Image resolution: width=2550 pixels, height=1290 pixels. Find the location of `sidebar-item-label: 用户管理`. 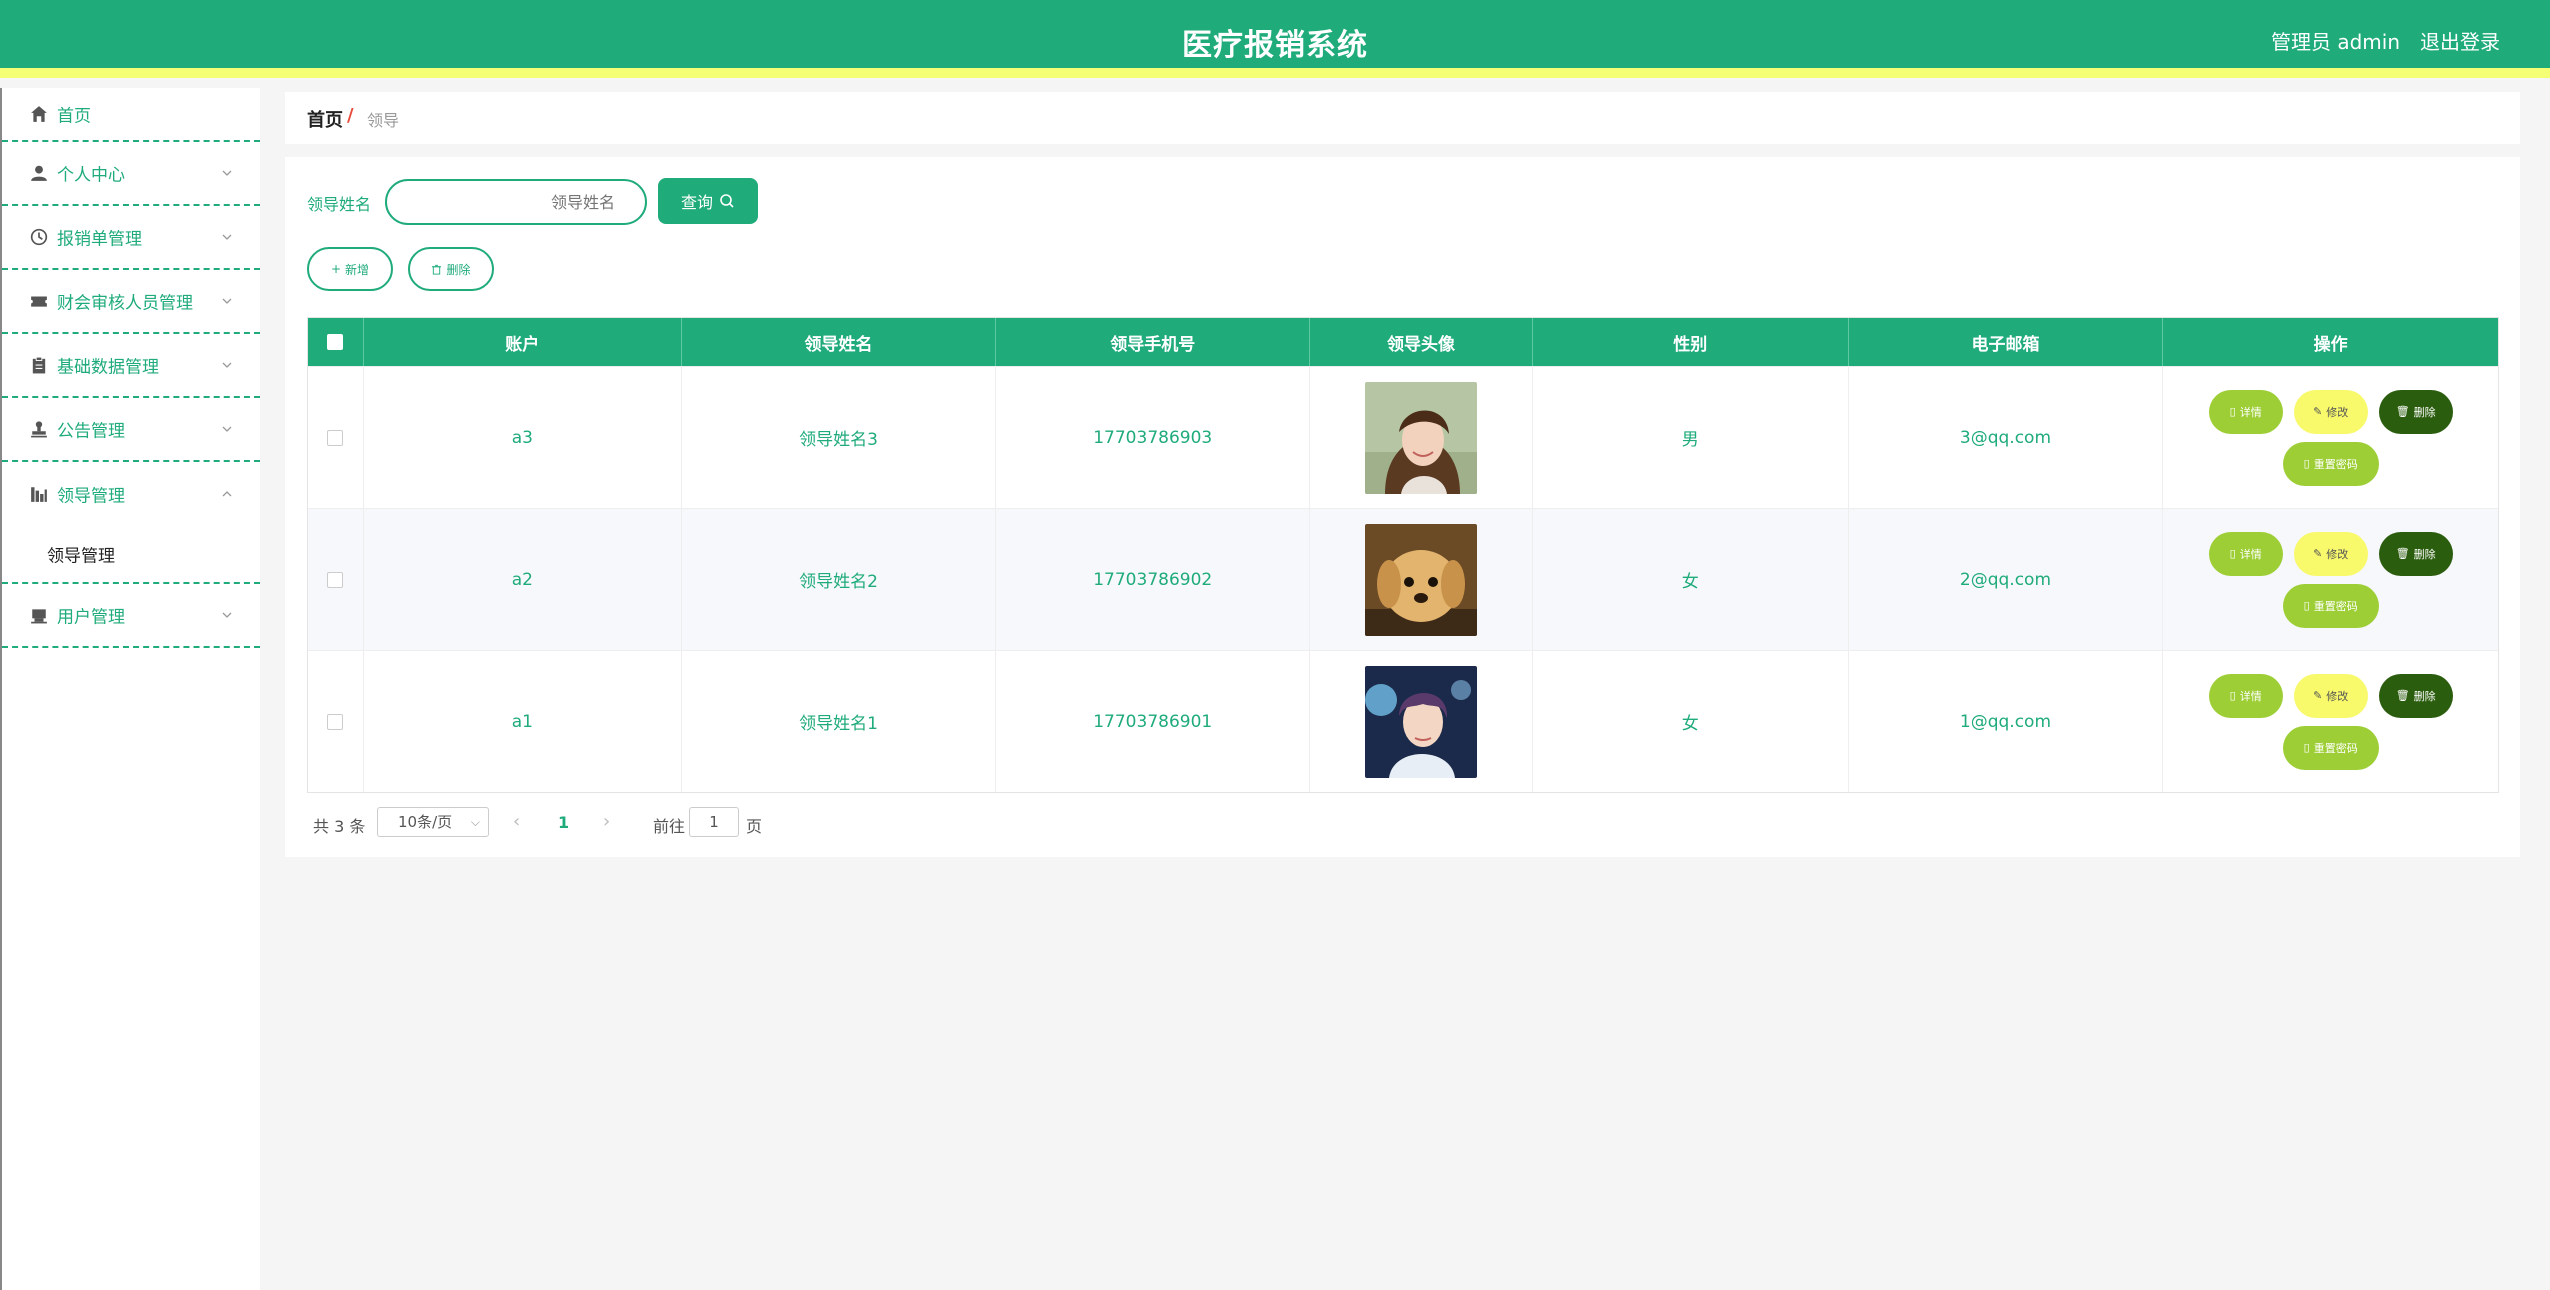

sidebar-item-label: 用户管理 is located at coordinates (91, 617).